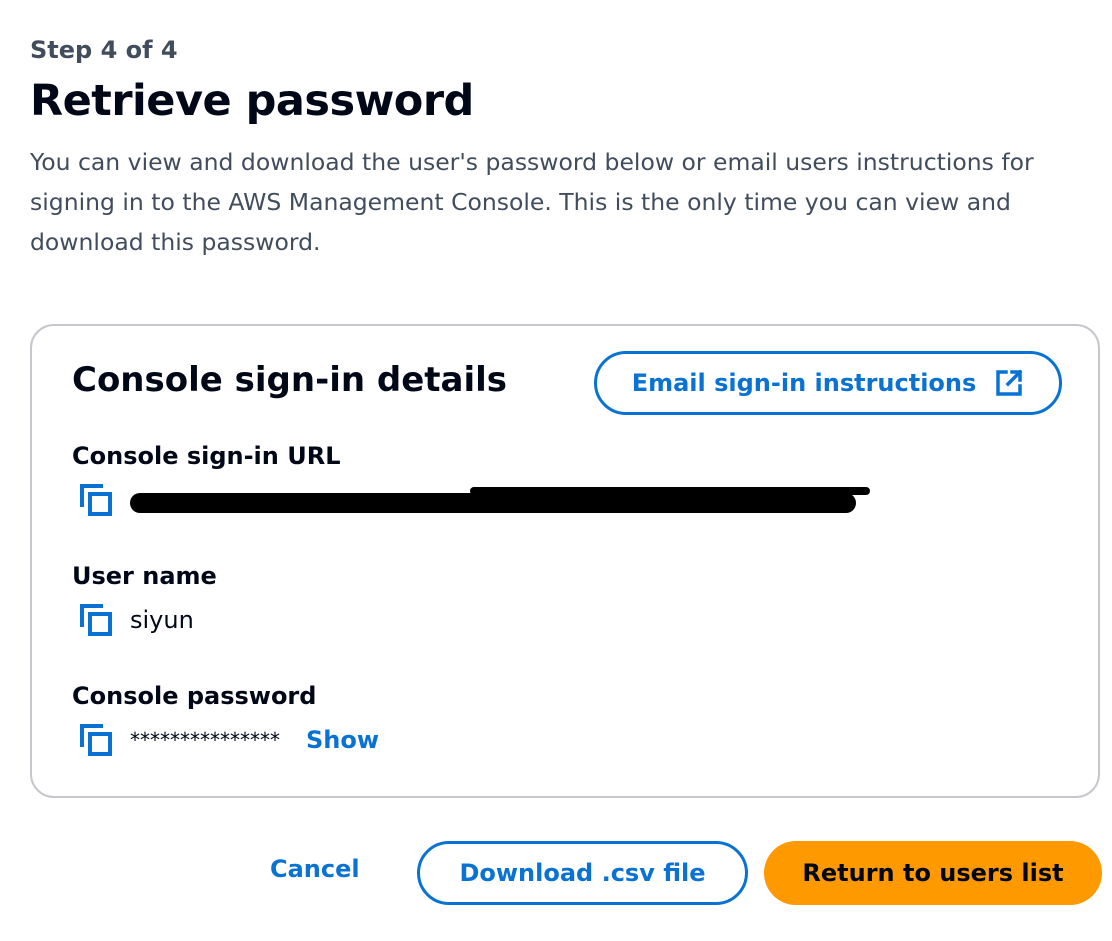 The image size is (1112, 941). What do you see at coordinates (315, 869) in the screenshot?
I see `cancel-button: Cancel` at bounding box center [315, 869].